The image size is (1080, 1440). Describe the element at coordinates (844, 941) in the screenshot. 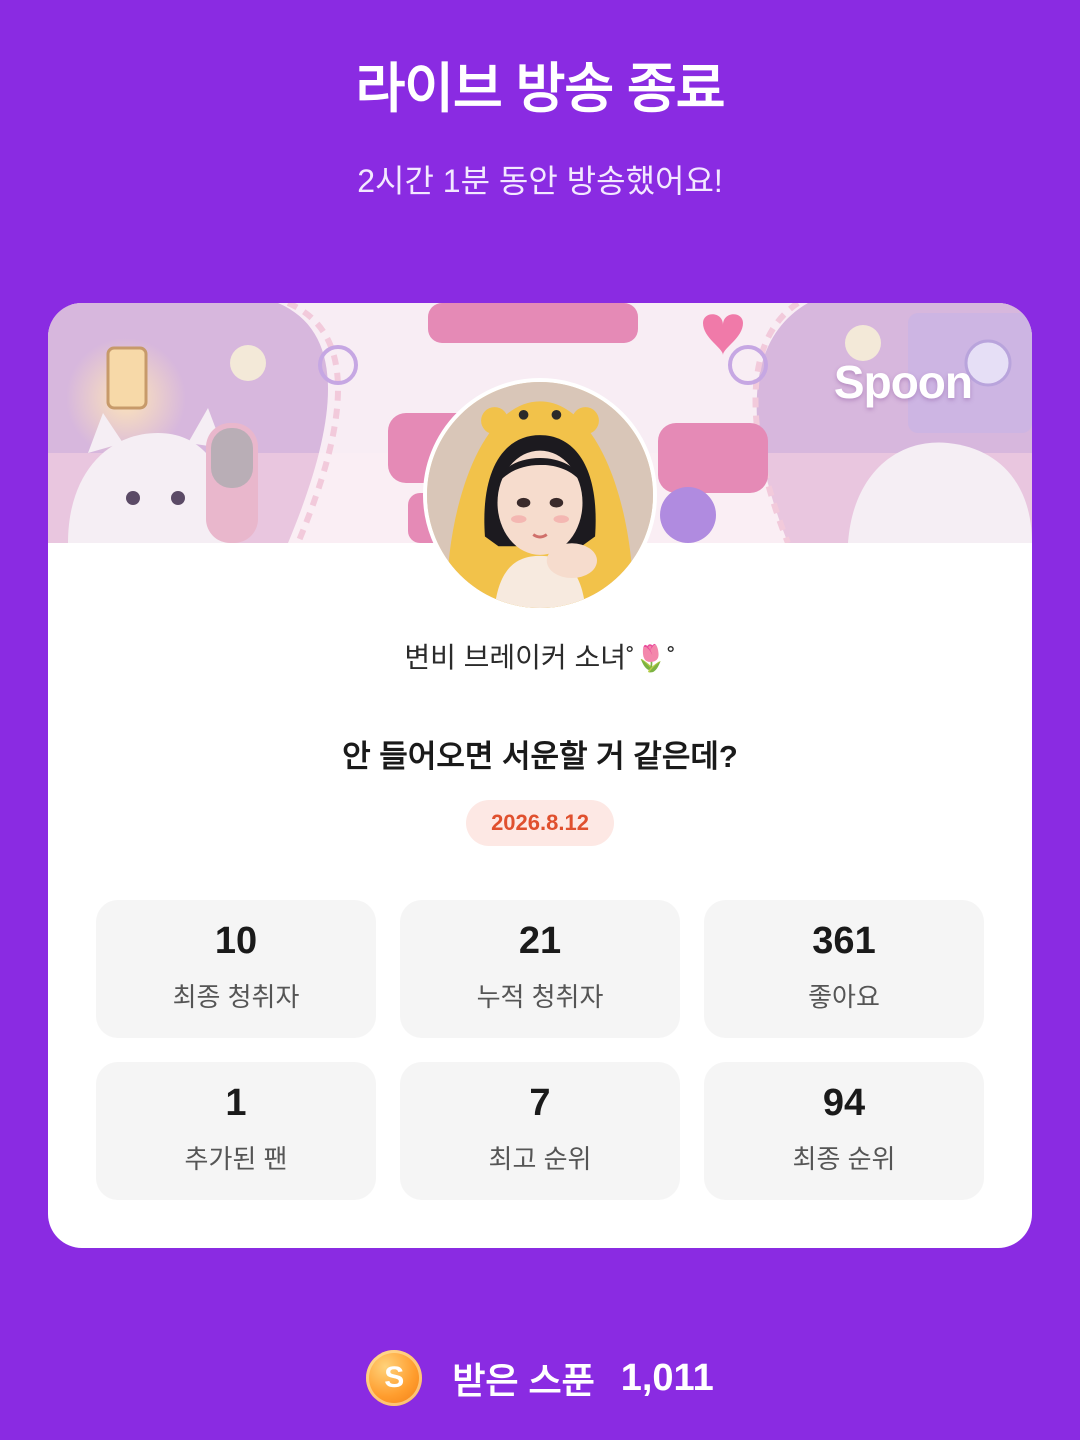

I see `stat-value: 361` at that location.